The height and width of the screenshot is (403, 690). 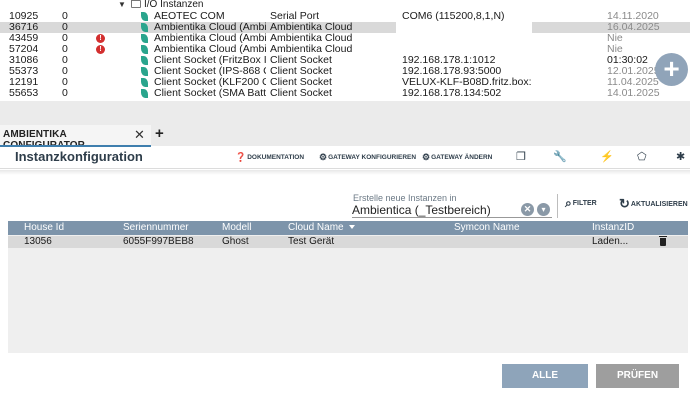 I want to click on refresh-label: AKTUALISIEREN, so click(x=659, y=204).